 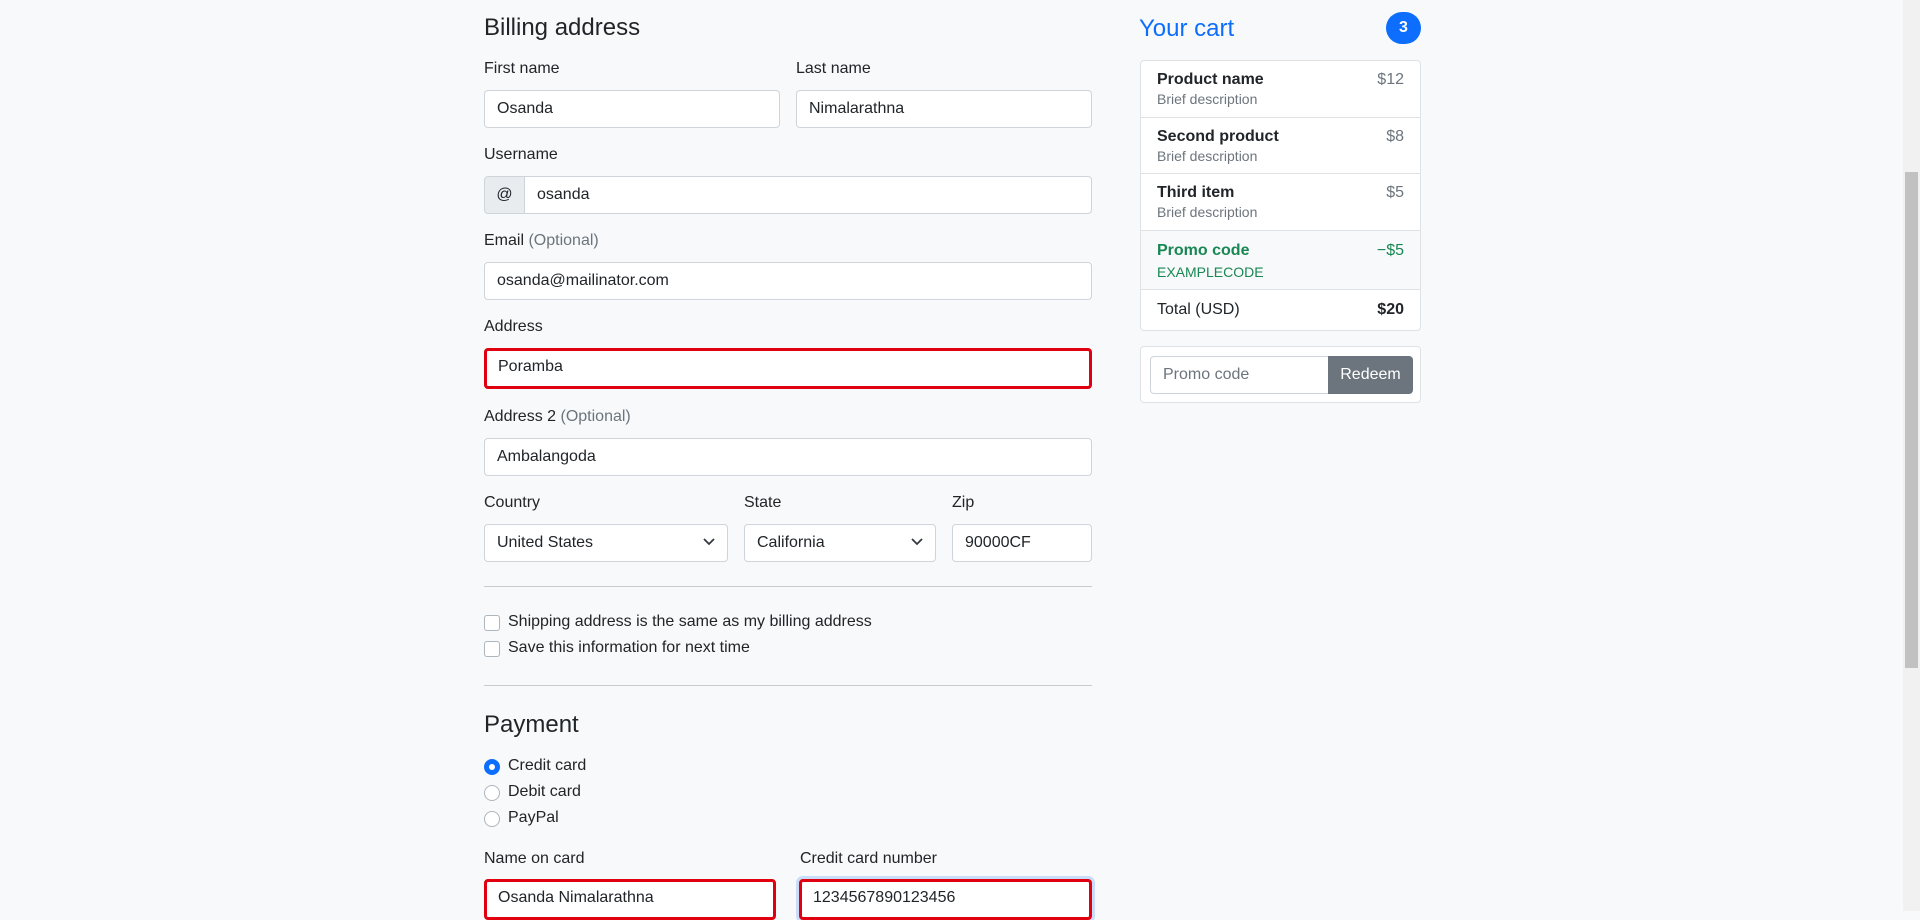 What do you see at coordinates (1911, 420) in the screenshot?
I see `scrollbar-thumb` at bounding box center [1911, 420].